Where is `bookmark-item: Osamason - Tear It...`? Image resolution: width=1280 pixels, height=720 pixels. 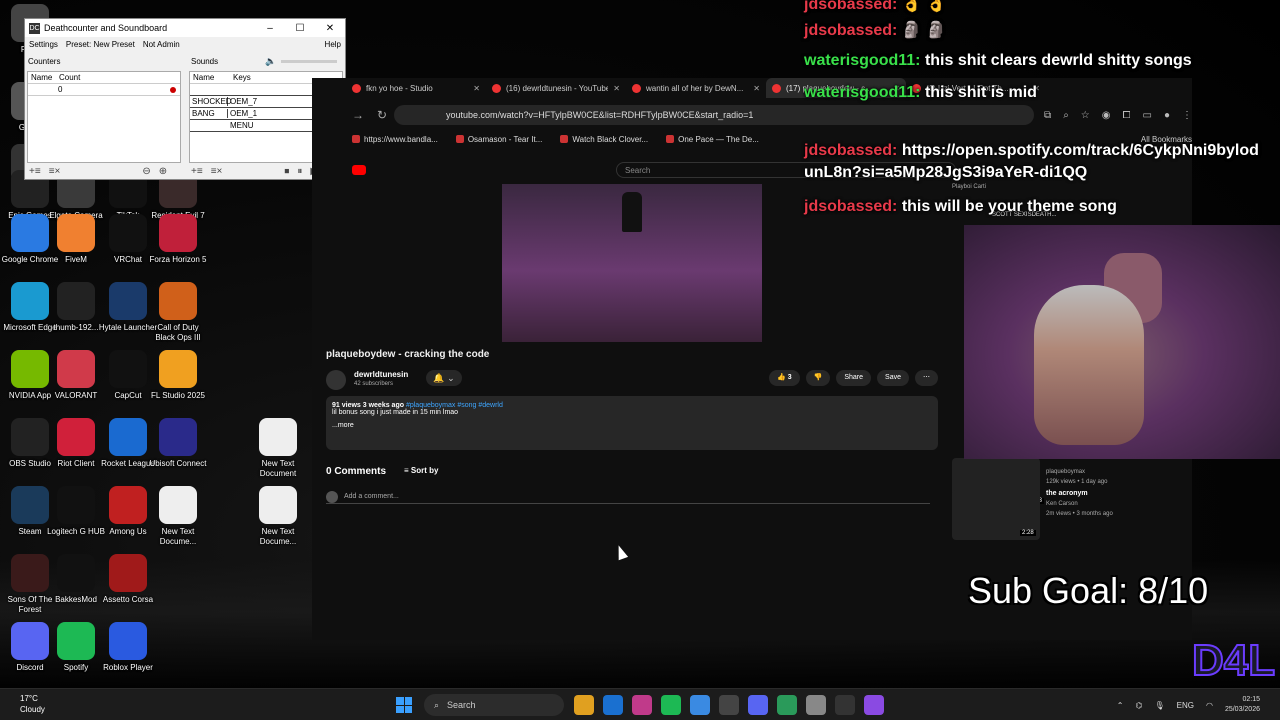 bookmark-item: Osamason - Tear It... is located at coordinates (498, 139).